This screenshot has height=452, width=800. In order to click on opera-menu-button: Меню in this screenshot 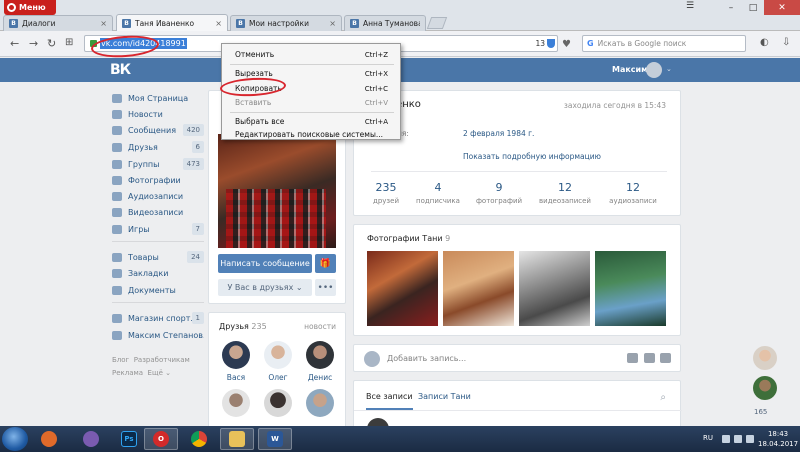, I will do `click(30, 7)`.